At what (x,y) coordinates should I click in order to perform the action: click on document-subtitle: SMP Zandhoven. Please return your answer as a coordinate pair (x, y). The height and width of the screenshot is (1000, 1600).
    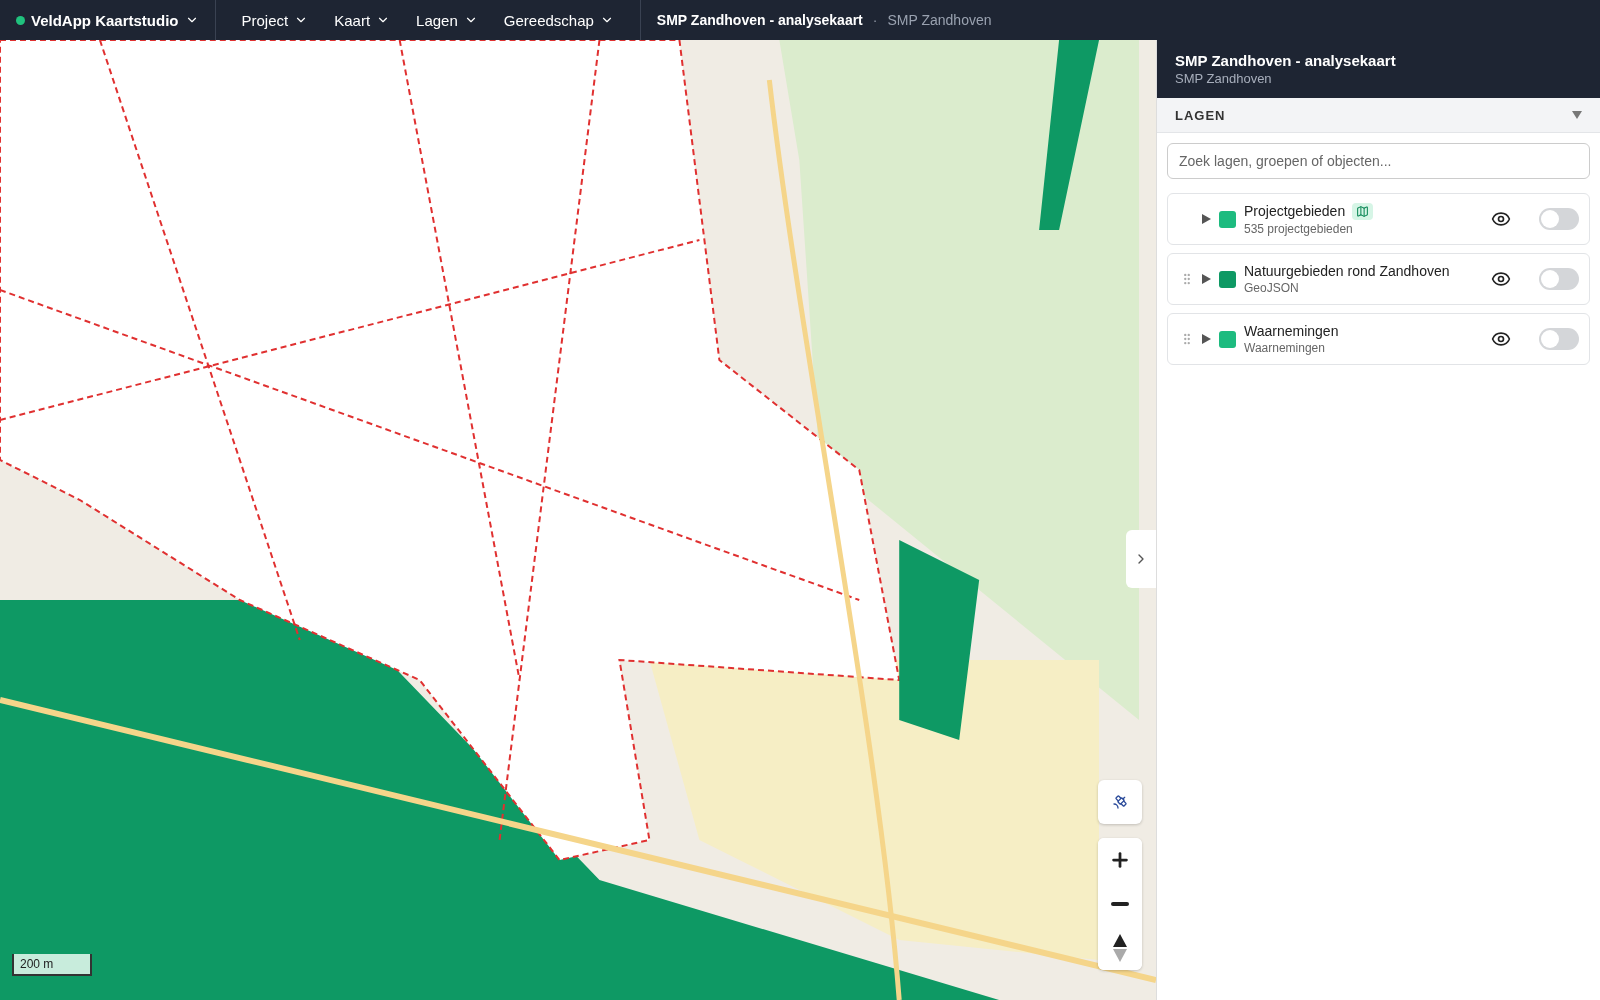
    Looking at the image, I should click on (939, 20).